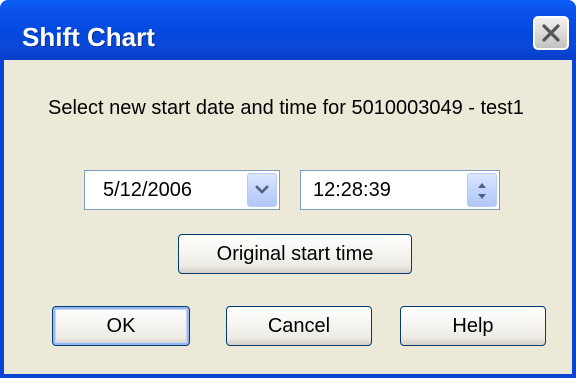 The width and height of the screenshot is (576, 378). I want to click on close-icon, so click(551, 33).